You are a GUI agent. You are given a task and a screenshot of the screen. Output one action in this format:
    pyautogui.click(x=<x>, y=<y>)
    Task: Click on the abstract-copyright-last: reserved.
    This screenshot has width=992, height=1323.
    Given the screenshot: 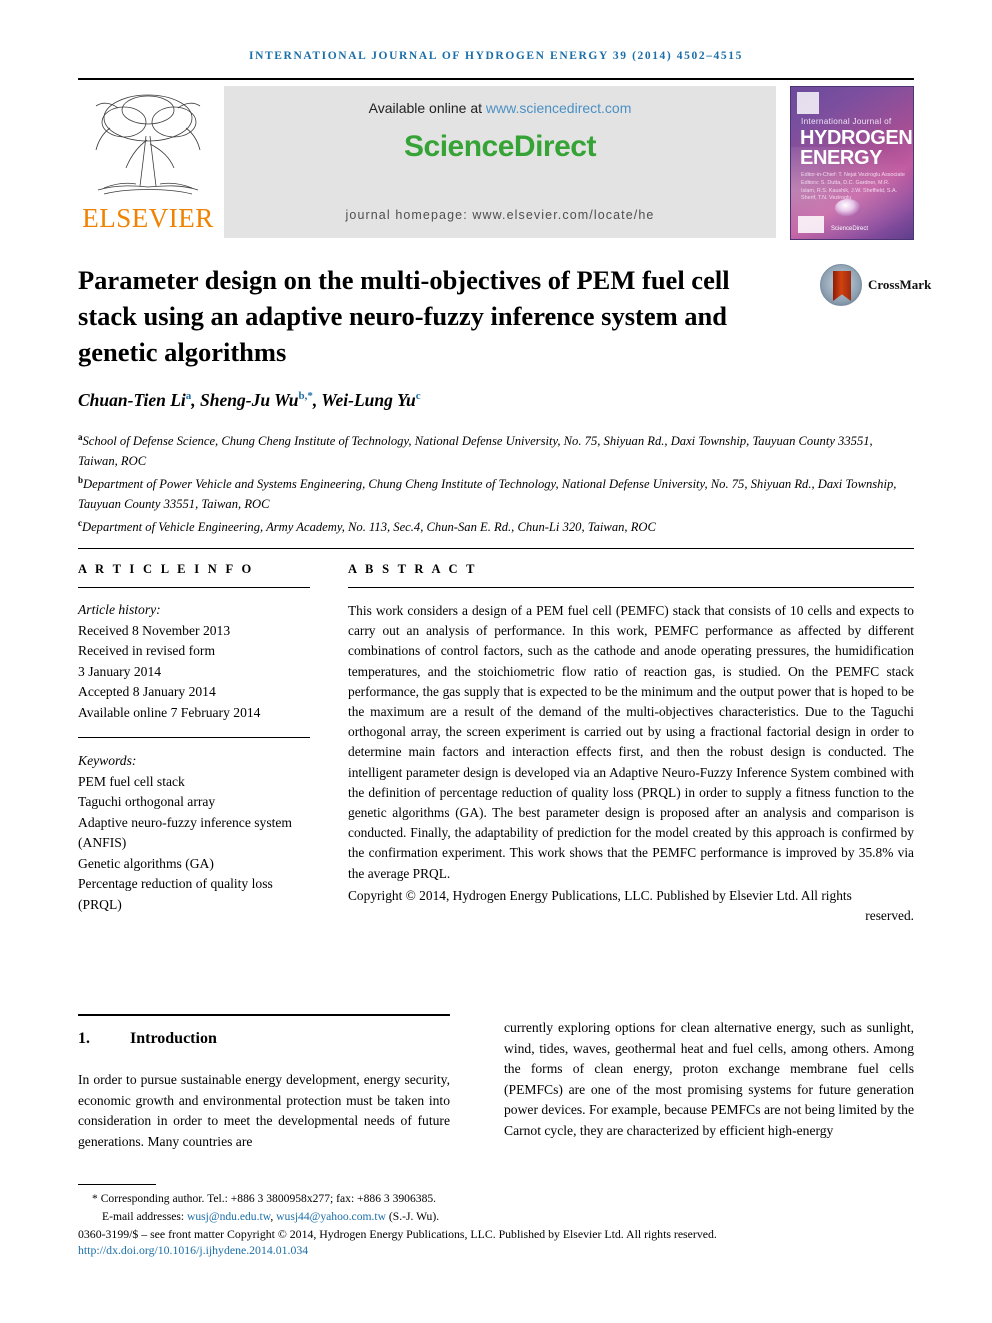 What is the action you would take?
    pyautogui.click(x=889, y=916)
    